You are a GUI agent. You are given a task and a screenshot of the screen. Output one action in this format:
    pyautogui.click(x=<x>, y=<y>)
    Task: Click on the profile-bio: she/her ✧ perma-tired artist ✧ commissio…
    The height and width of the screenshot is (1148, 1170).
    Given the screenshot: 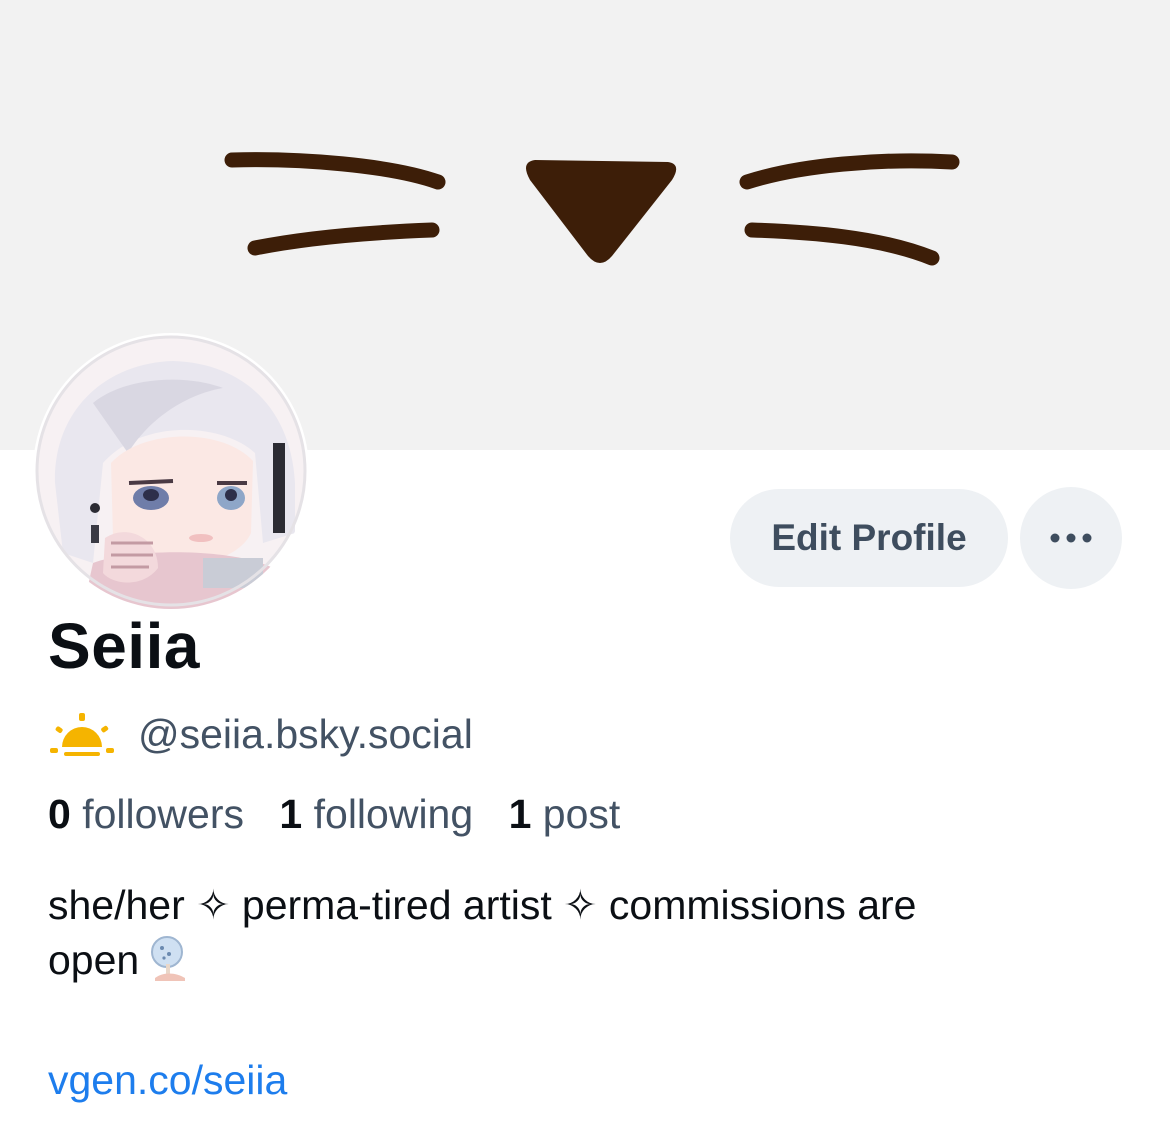 What is the action you would take?
    pyautogui.click(x=588, y=933)
    